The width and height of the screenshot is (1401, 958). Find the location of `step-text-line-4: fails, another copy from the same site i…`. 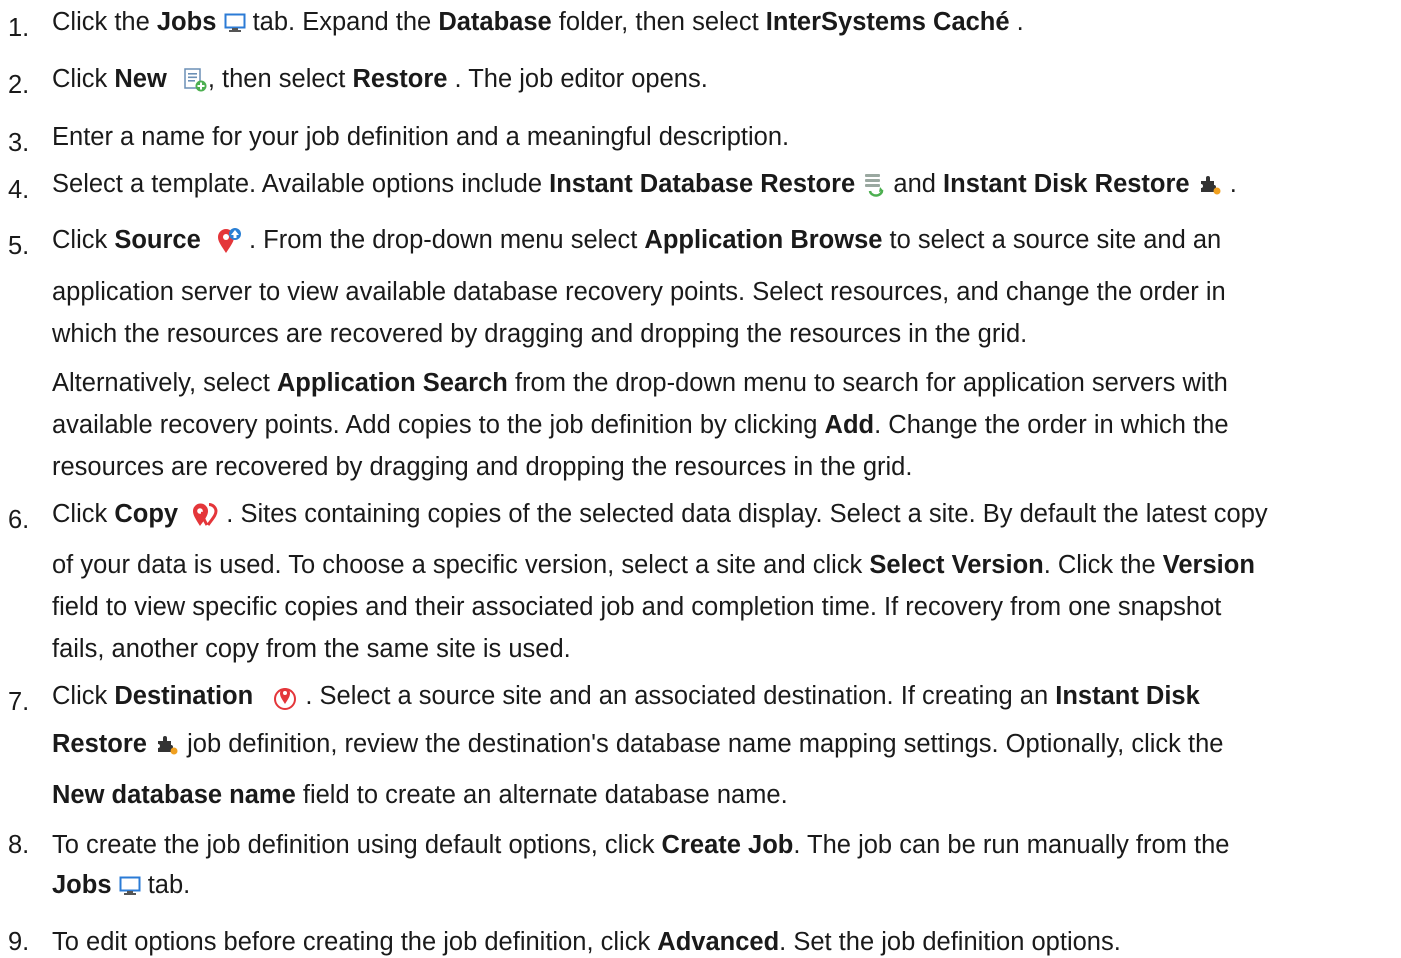

step-text-line-4: fails, another copy from the same site i… is located at coordinates (311, 649).